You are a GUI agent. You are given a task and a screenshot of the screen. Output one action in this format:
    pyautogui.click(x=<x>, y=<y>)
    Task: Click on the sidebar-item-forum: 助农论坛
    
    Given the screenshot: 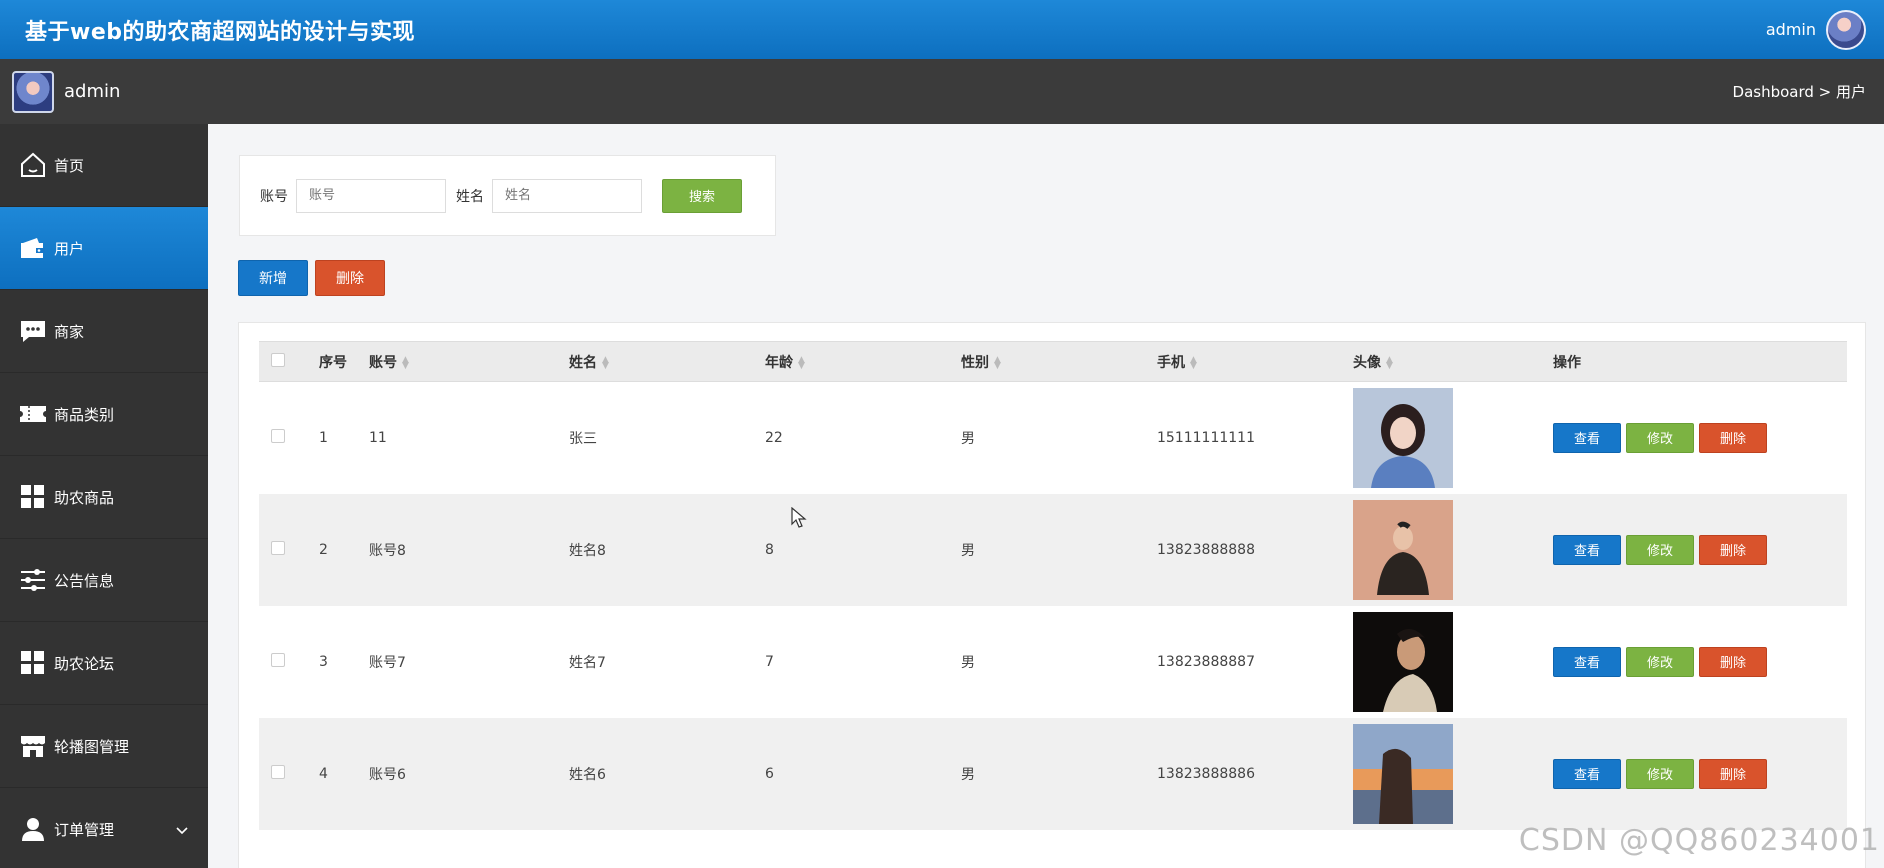 What is the action you would take?
    pyautogui.click(x=104, y=663)
    